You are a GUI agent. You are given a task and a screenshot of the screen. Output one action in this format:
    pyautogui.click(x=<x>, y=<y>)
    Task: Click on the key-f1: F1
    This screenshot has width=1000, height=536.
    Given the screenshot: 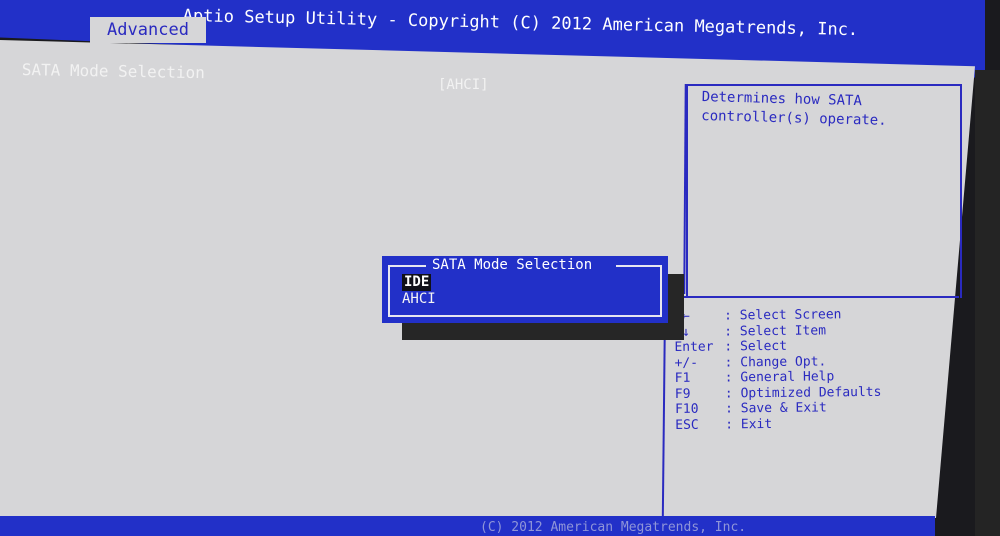 What is the action you would take?
    pyautogui.click(x=682, y=378)
    